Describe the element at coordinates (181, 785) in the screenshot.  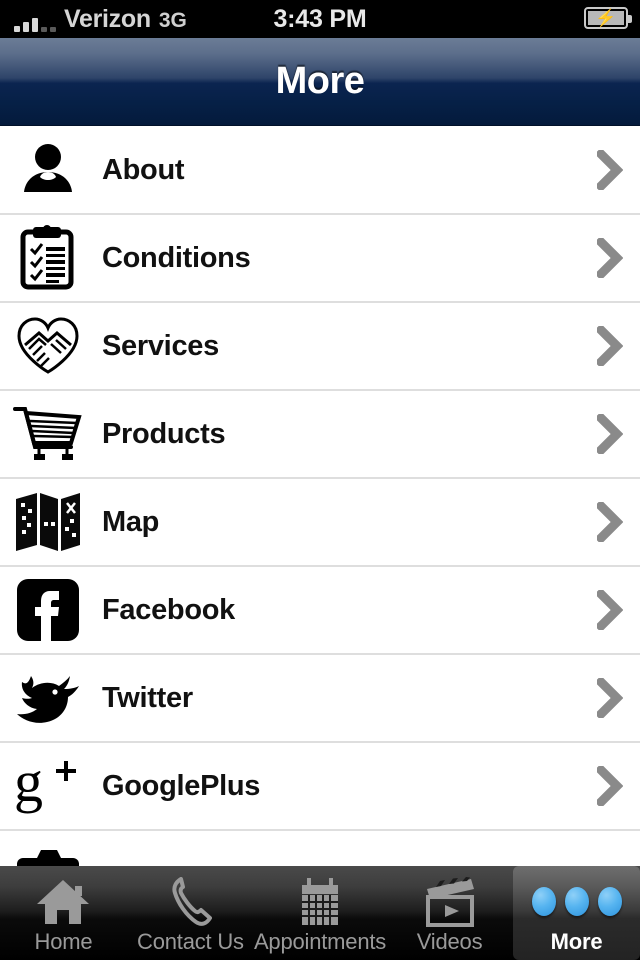
I see `list-item-label: GooglePlus` at that location.